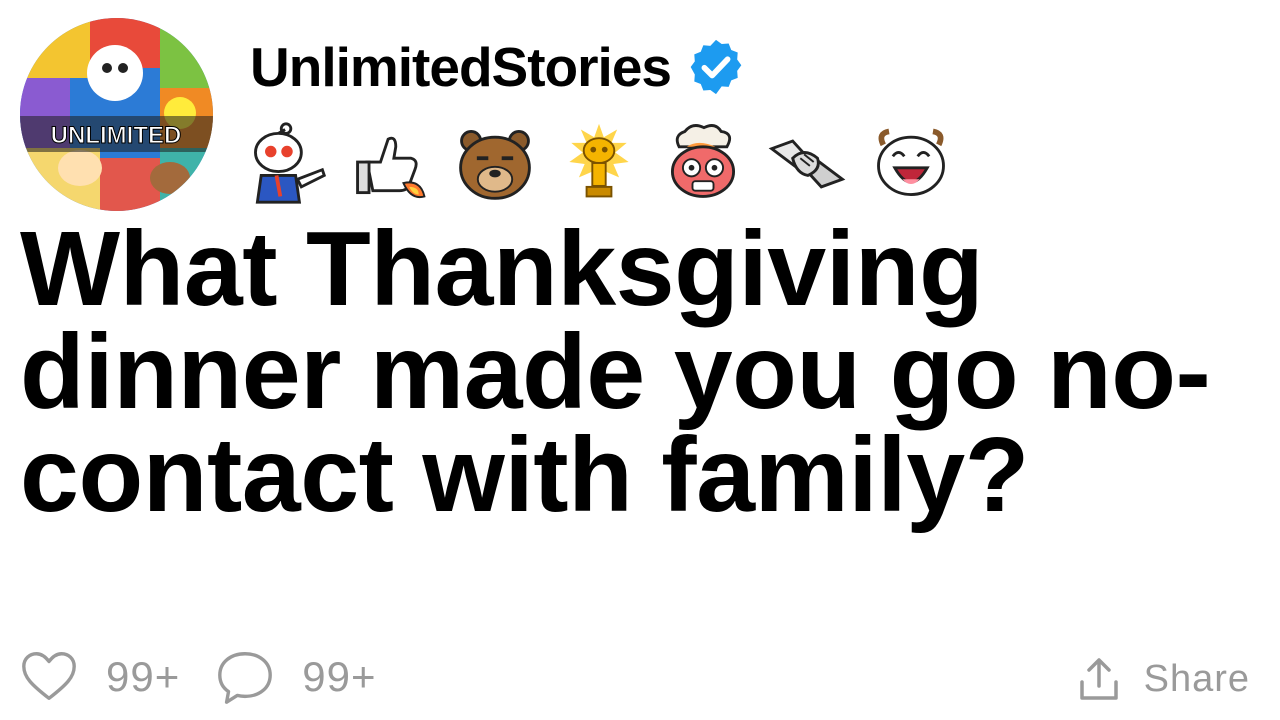 The width and height of the screenshot is (1280, 720). Describe the element at coordinates (245, 677) in the screenshot. I see `comment-bubble-icon` at that location.